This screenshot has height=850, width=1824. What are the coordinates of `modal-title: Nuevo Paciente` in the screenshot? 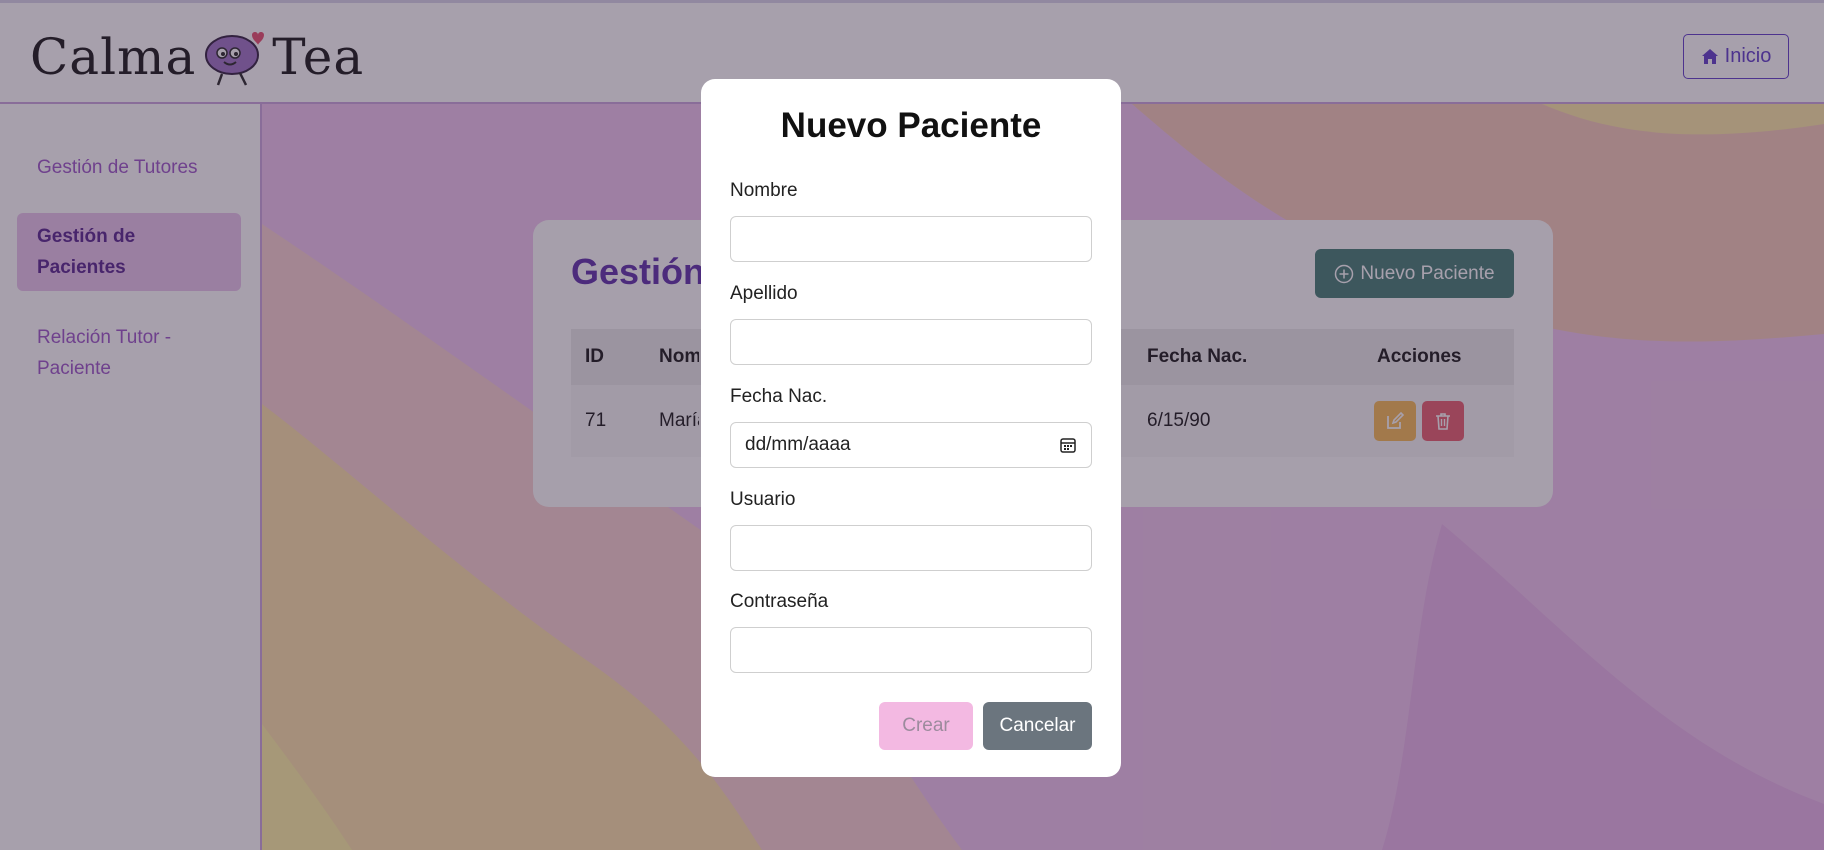 It's located at (911, 125).